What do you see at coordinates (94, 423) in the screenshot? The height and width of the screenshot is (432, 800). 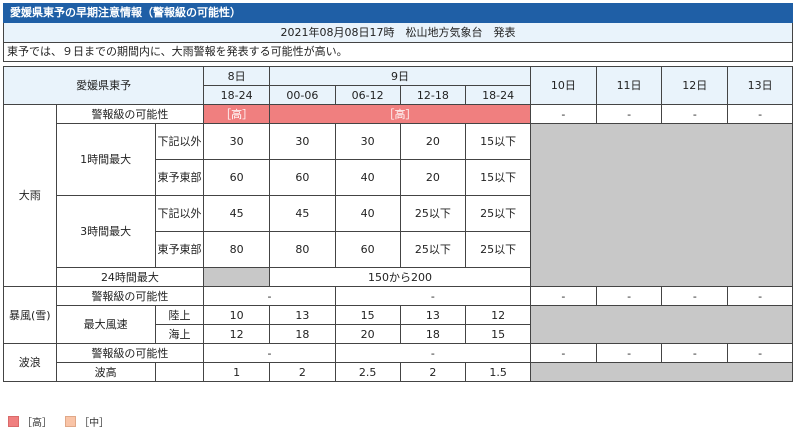 I see `legend-mid-label: ［中］` at bounding box center [94, 423].